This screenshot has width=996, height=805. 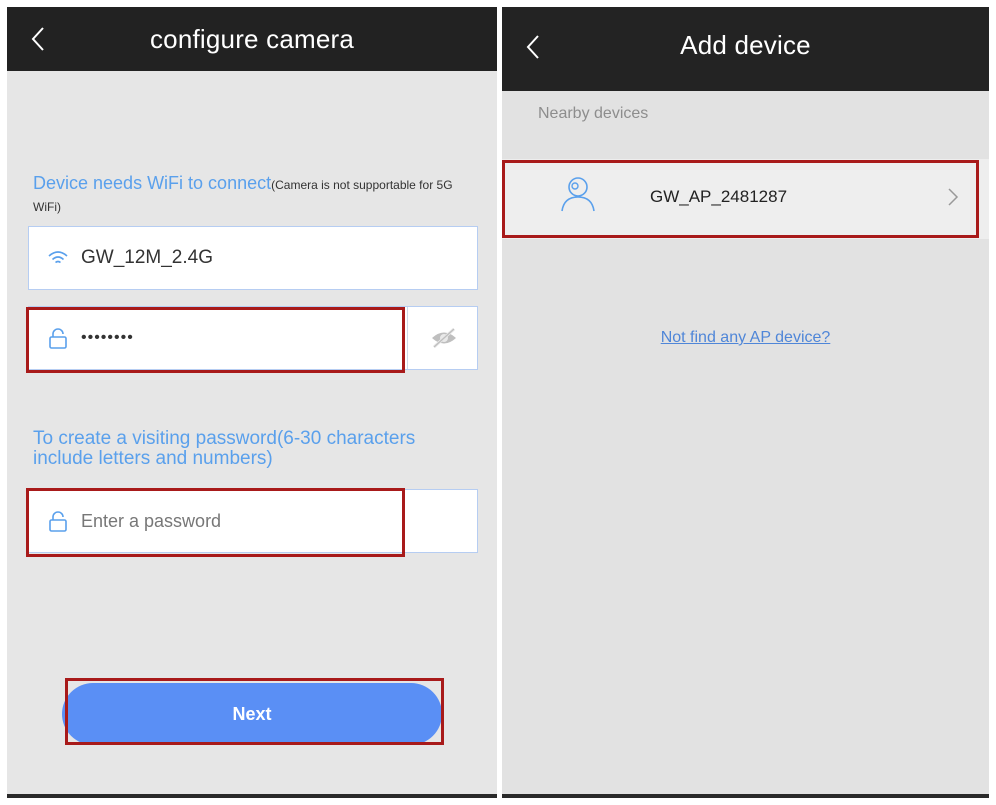 What do you see at coordinates (58, 257) in the screenshot?
I see `wifi-icon` at bounding box center [58, 257].